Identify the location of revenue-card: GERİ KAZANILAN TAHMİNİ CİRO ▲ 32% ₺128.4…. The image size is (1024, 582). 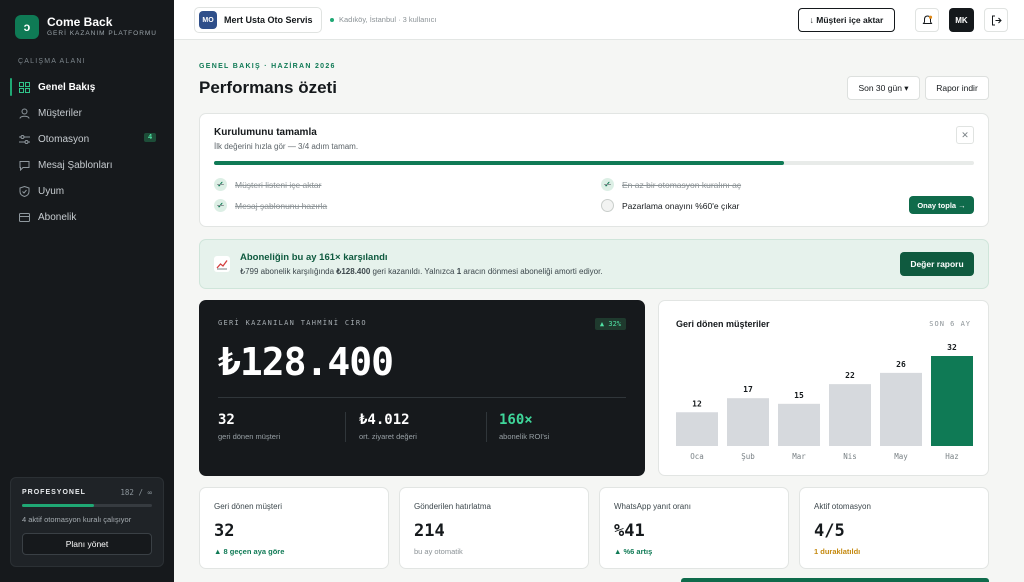
(422, 388).